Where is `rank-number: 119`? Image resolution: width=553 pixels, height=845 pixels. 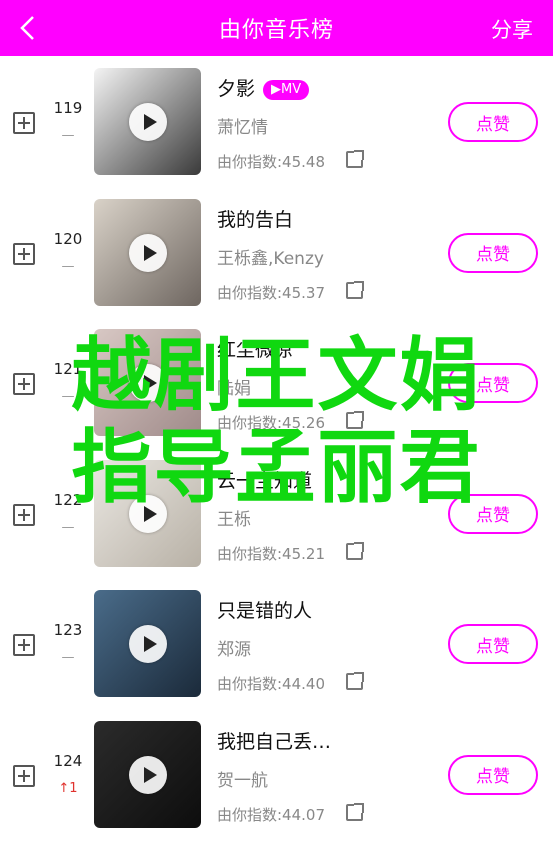
rank-number: 119 is located at coordinates (68, 108).